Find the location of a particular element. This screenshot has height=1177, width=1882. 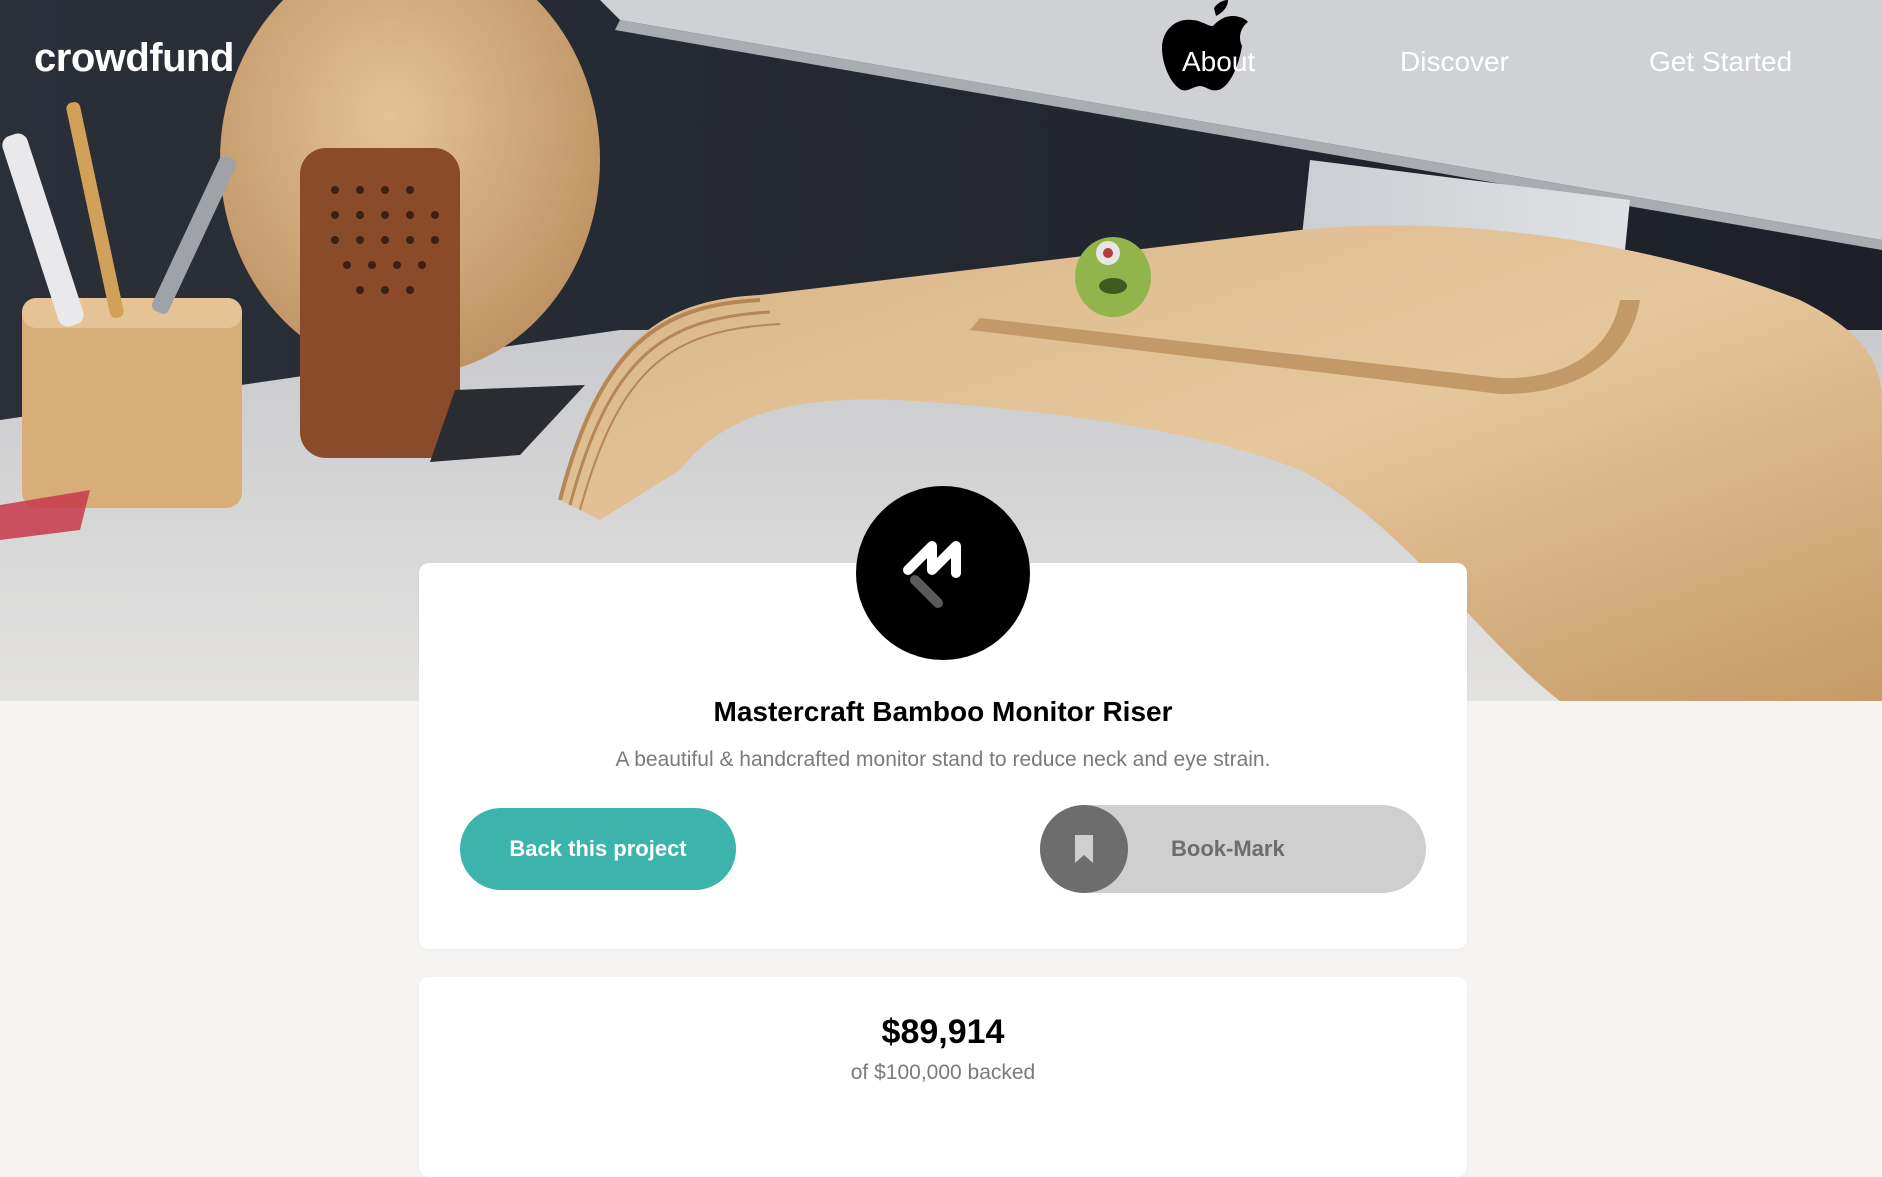

bookmark-button: Book-Mark is located at coordinates (1233, 849).